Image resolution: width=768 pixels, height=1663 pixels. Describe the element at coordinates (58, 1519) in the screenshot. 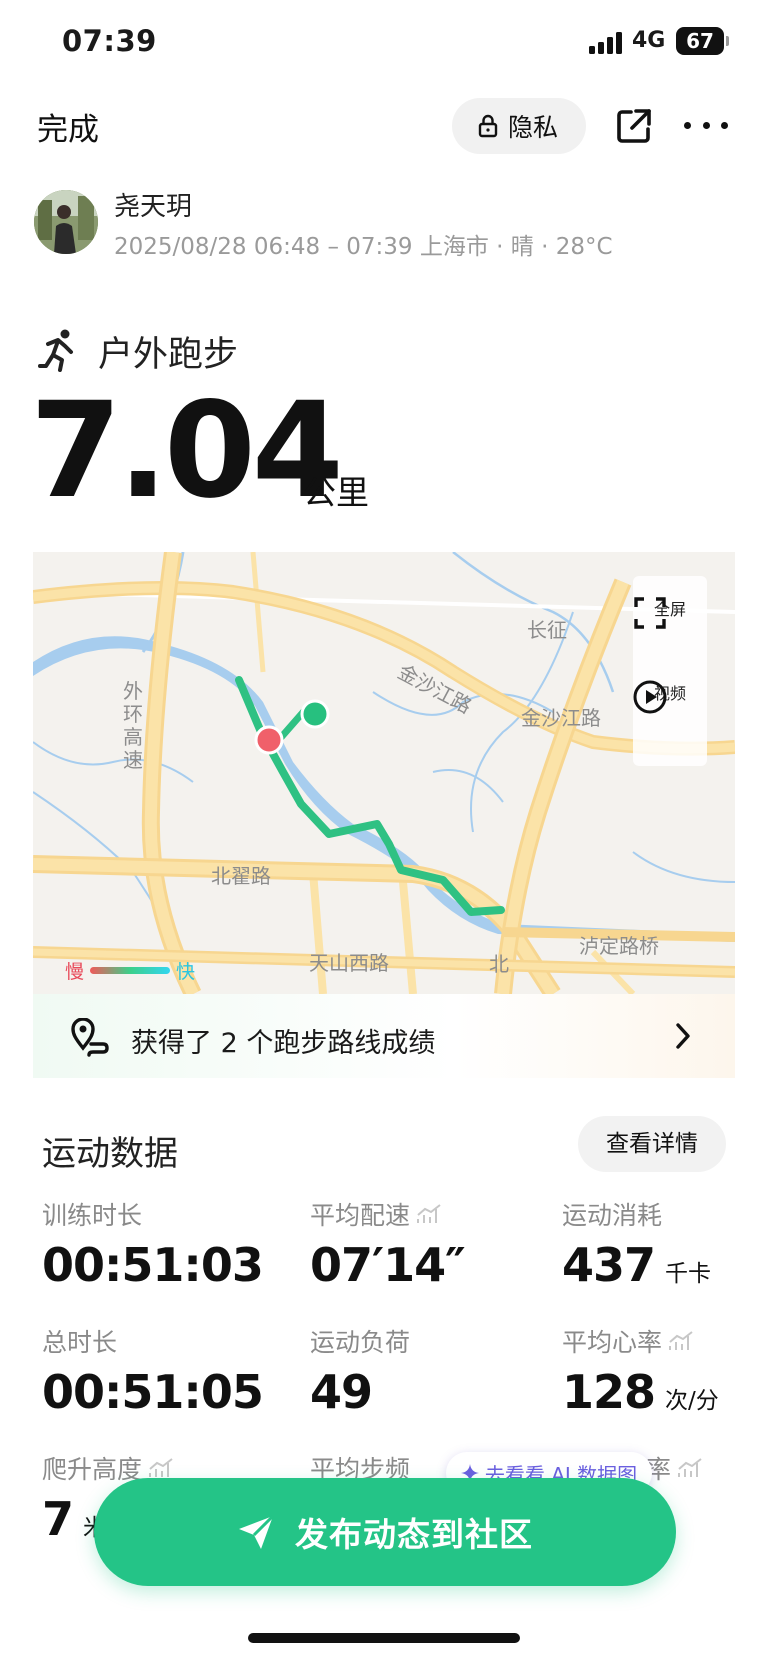

I see `stat-value: 7` at that location.